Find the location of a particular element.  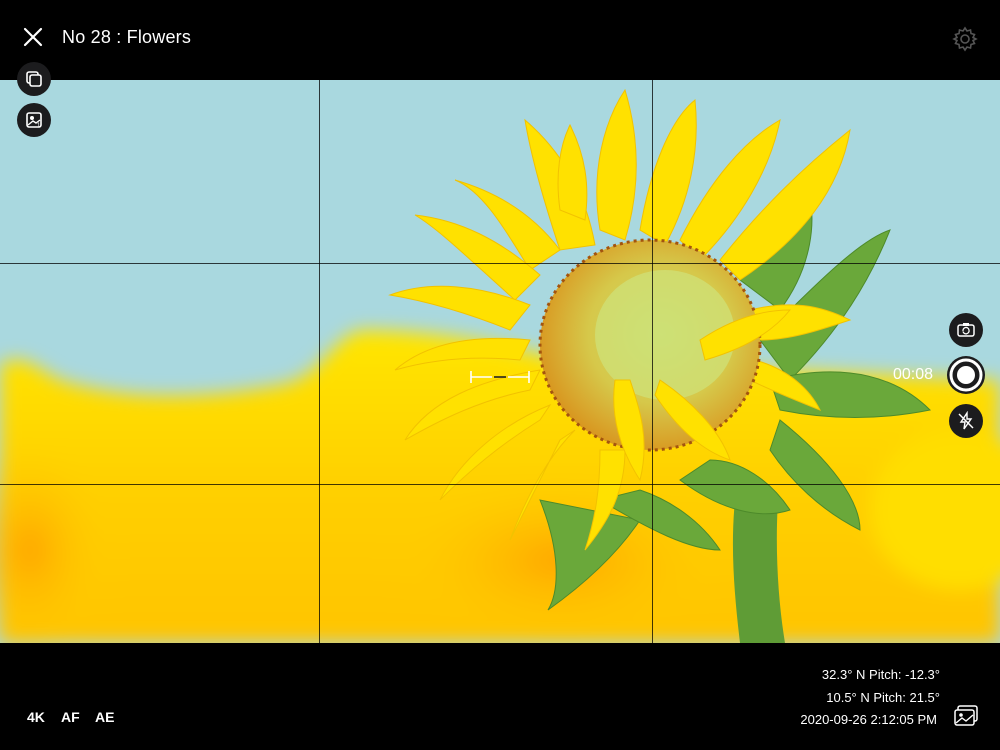

photo-badge-icon: 1 is located at coordinates (34, 120).